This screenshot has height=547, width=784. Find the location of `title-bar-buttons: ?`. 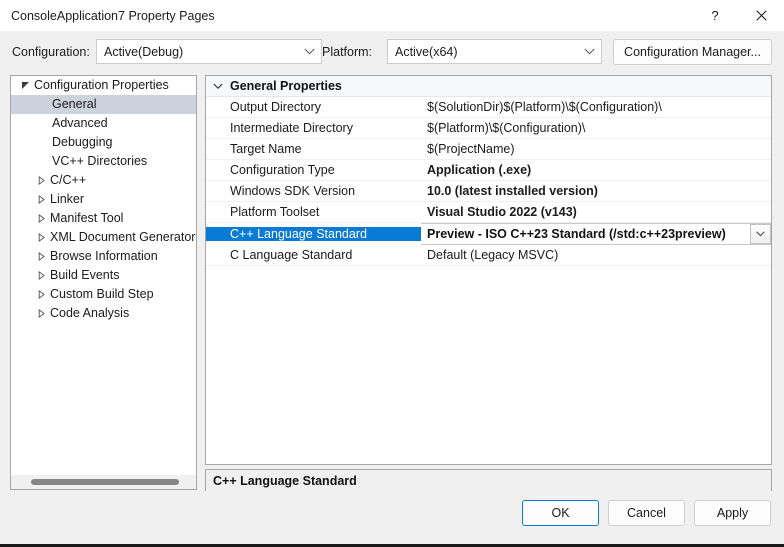

title-bar-buttons: ? is located at coordinates (738, 15).